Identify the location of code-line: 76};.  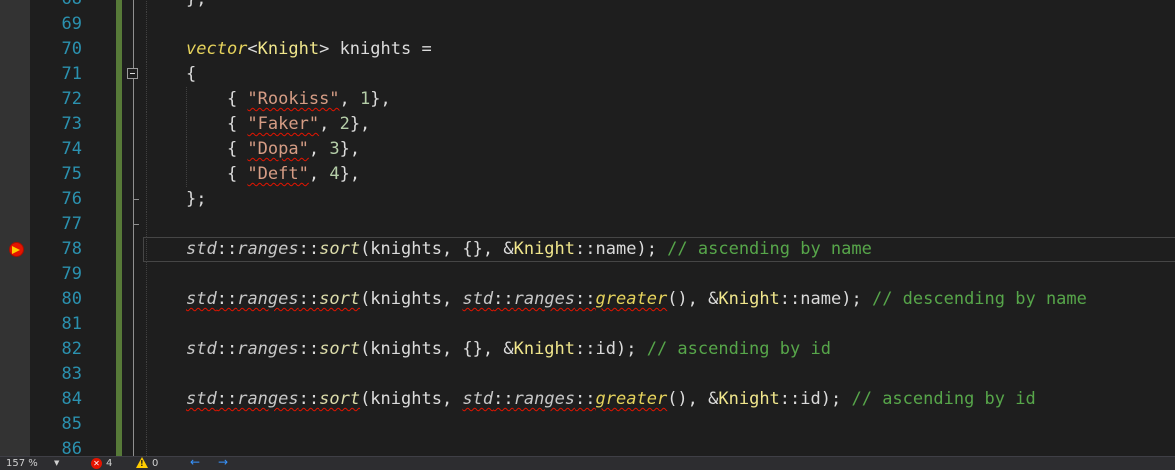
(587, 199).